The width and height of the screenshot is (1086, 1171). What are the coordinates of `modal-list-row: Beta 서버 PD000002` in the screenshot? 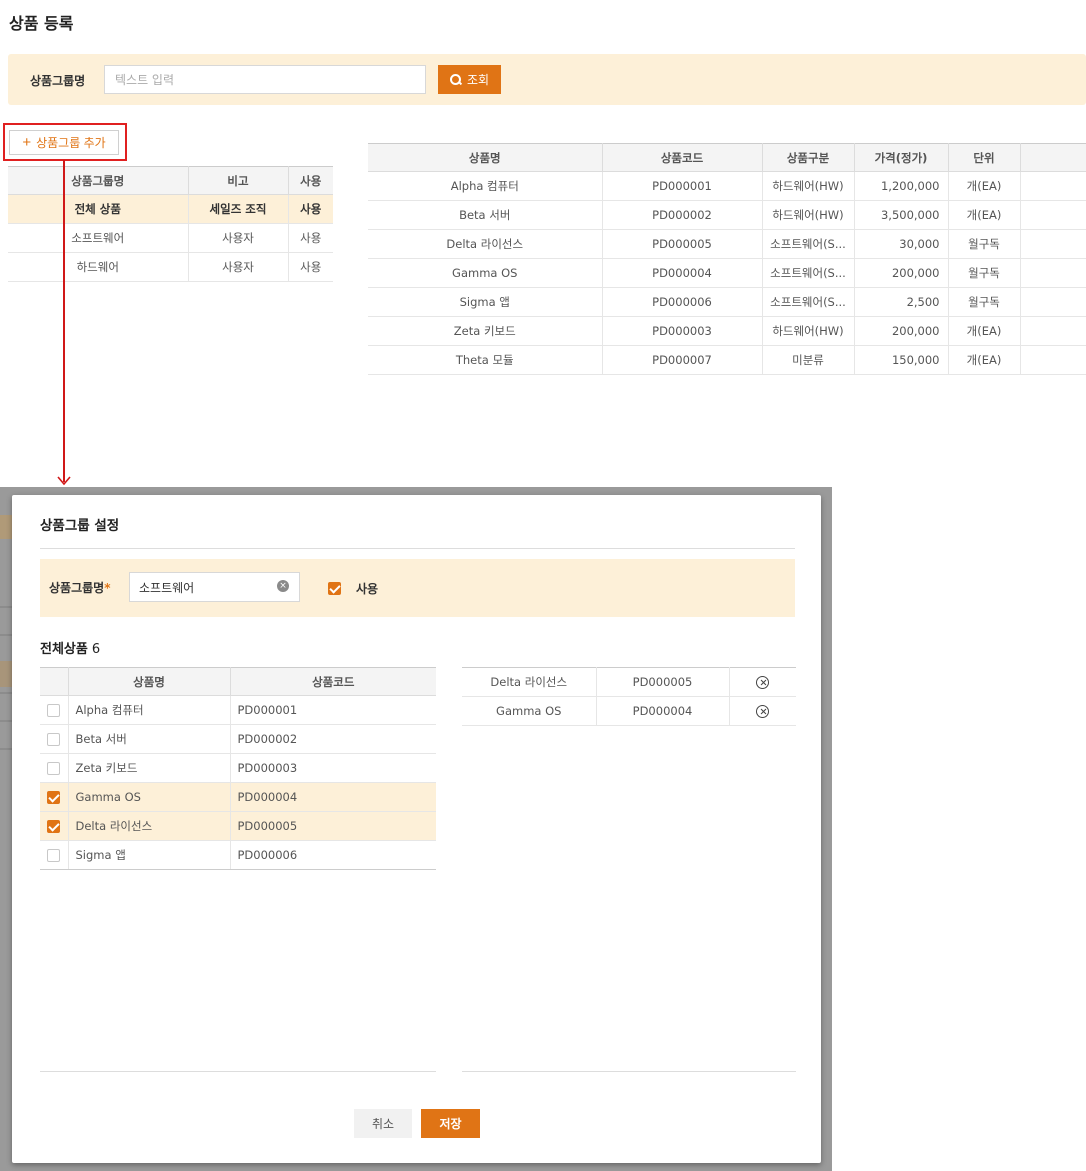 It's located at (238, 739).